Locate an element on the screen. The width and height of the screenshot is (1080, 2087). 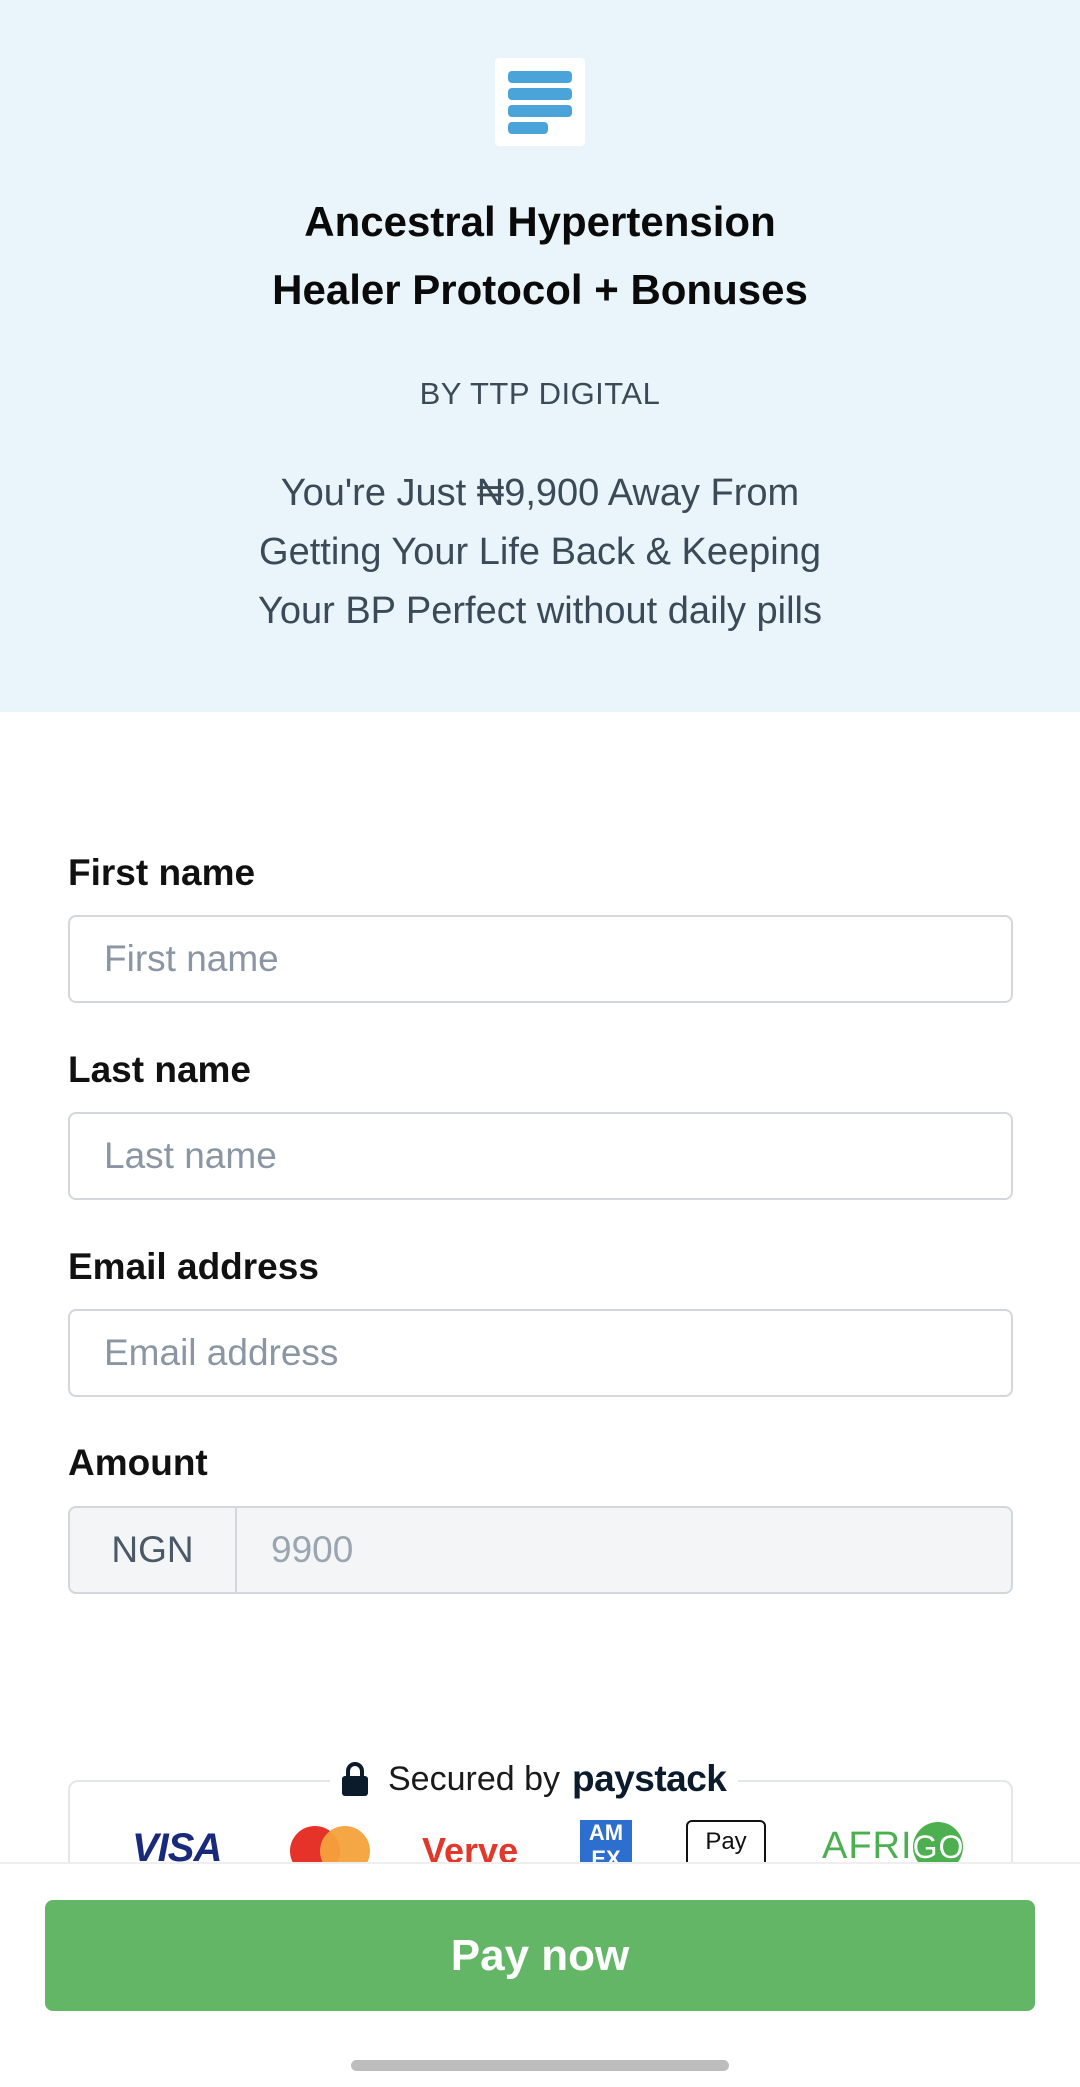
secured-by-badge: Secured by paystack is located at coordinates (534, 1779).